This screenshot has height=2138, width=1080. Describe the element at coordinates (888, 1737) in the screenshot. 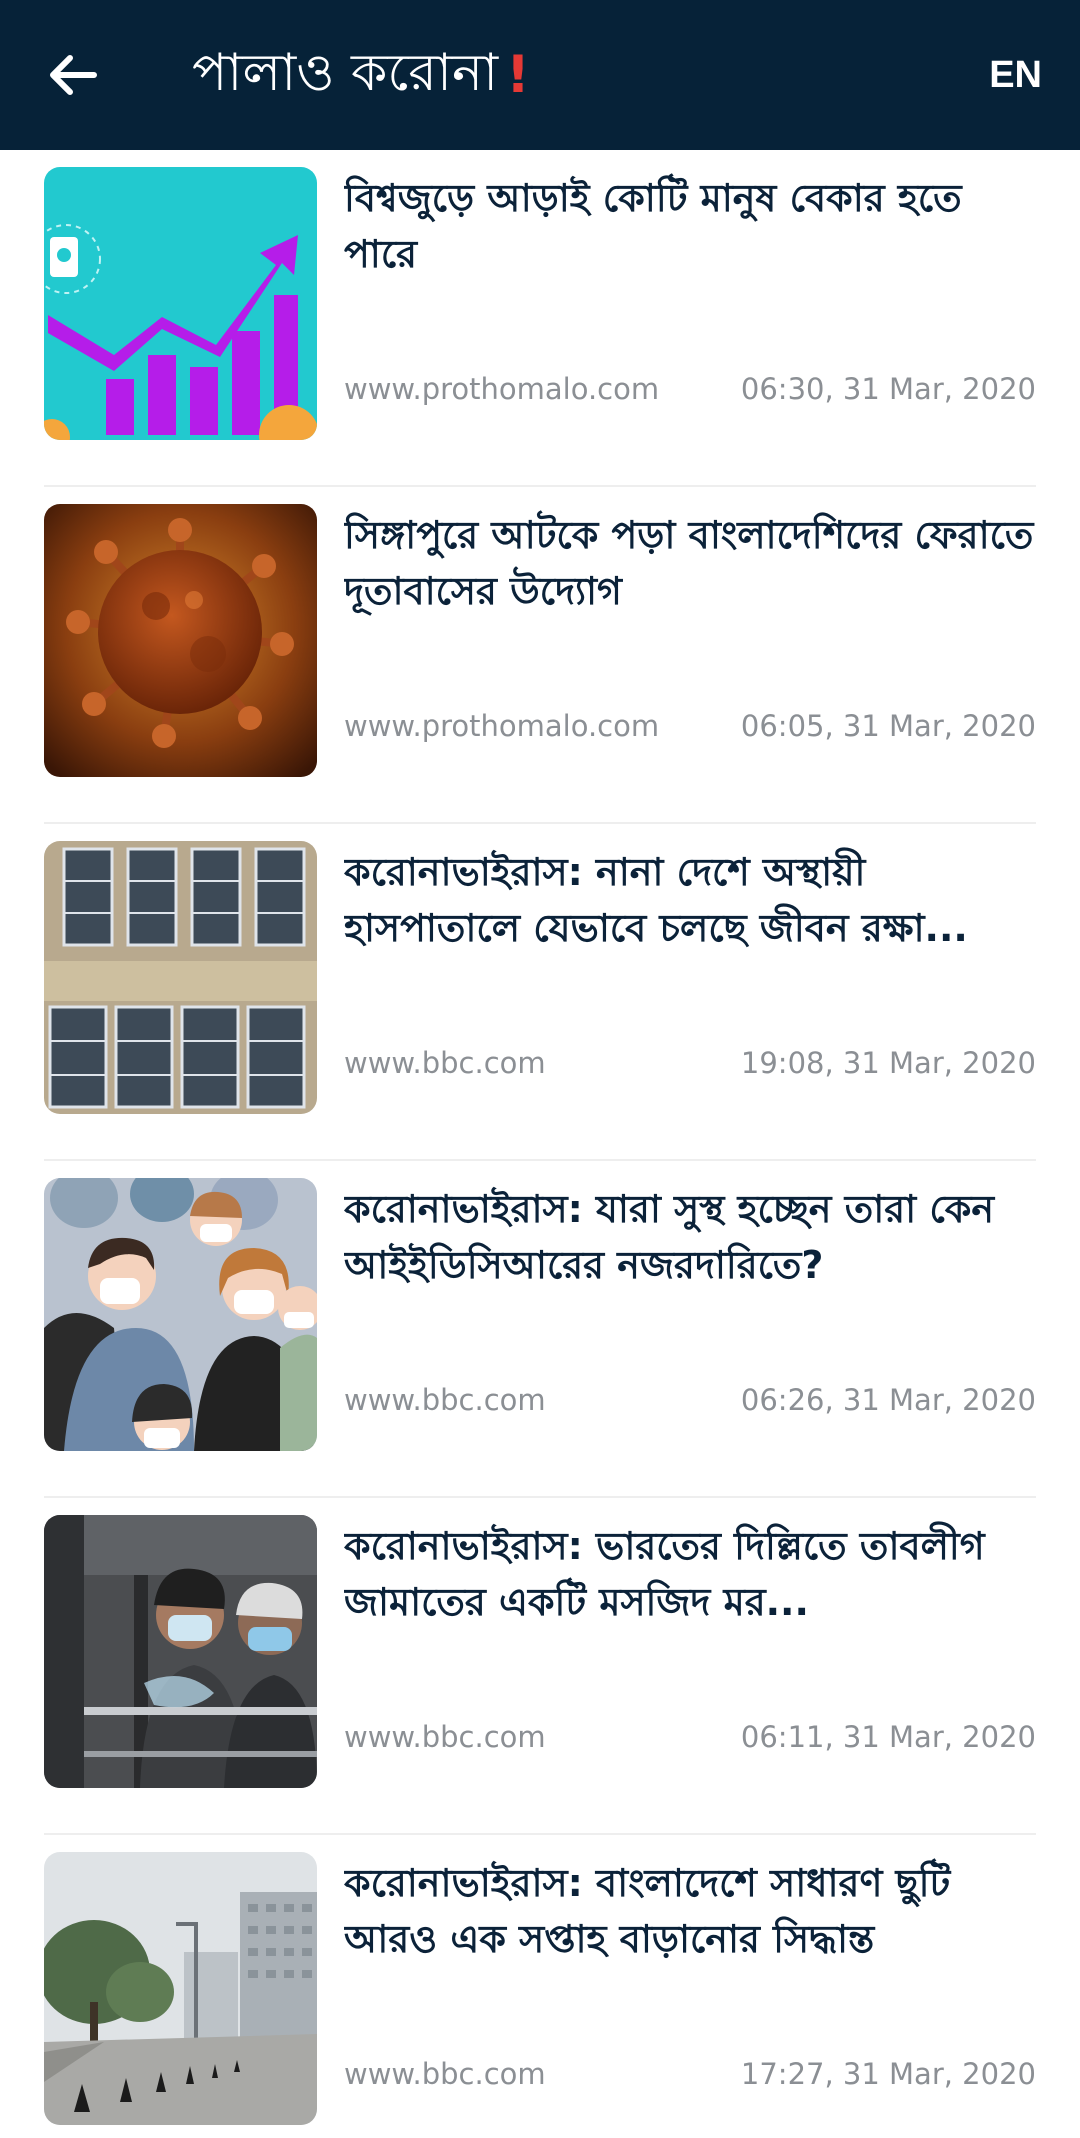

I see `news-time: 06:11, 31 Mar, 2020` at that location.